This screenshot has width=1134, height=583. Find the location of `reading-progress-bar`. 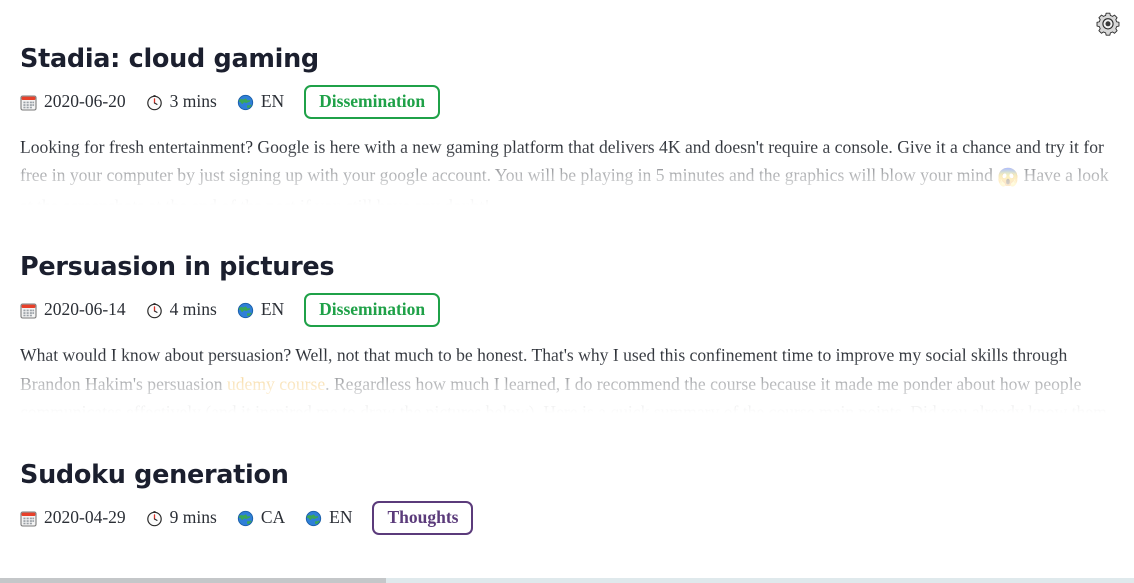

reading-progress-bar is located at coordinates (567, 580).